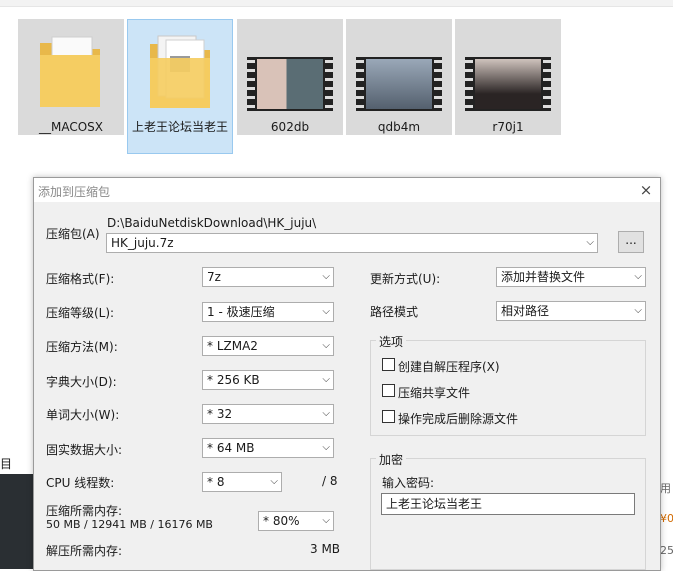  Describe the element at coordinates (212, 223) in the screenshot. I see `archive-path: D:\BaiduNetdiskDownload\HK_juju\` at that location.